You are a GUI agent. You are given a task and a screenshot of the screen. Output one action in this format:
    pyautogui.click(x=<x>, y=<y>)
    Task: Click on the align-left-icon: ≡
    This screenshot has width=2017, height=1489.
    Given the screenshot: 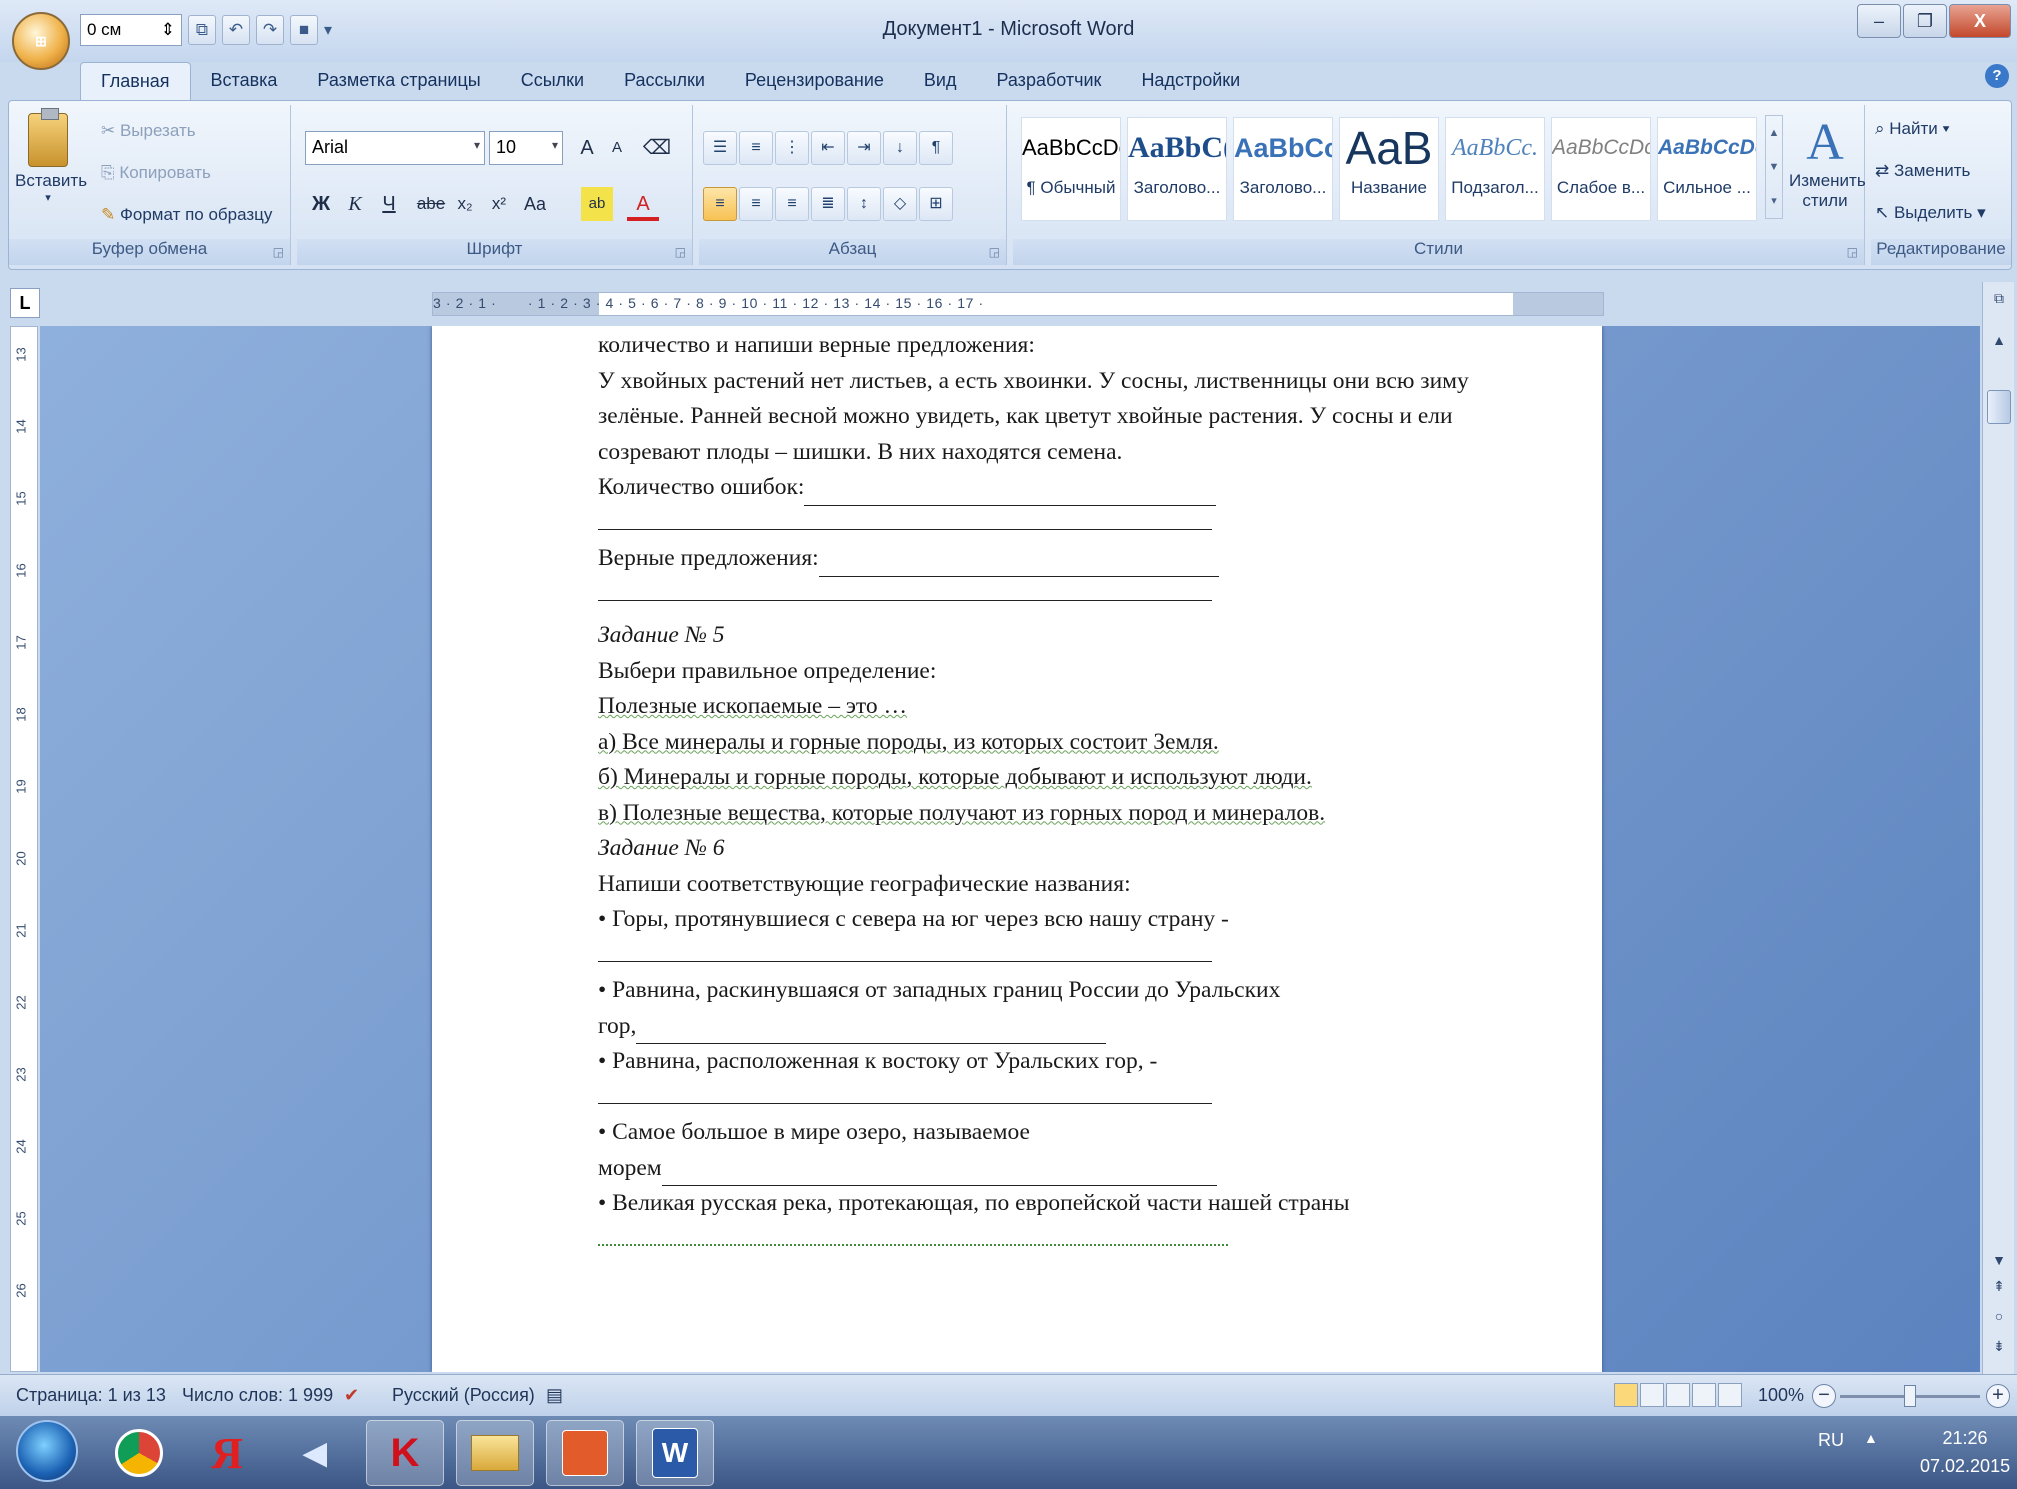 What is the action you would take?
    pyautogui.click(x=720, y=204)
    